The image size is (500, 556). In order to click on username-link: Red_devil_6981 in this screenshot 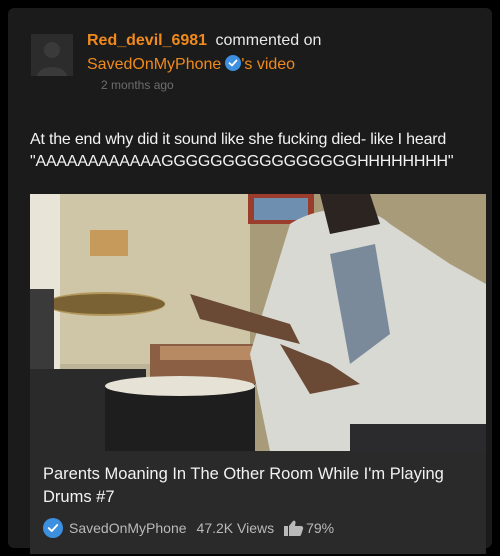, I will do `click(147, 40)`.